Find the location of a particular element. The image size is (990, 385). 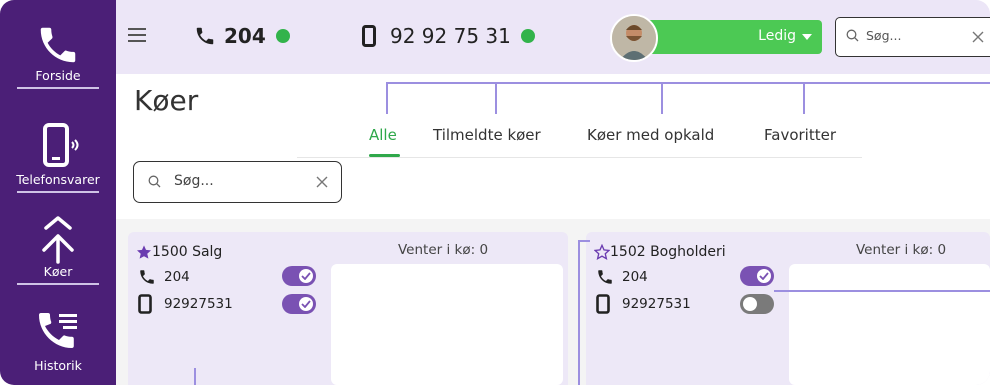

sidebar-item-historik: Historik is located at coordinates (58, 340).